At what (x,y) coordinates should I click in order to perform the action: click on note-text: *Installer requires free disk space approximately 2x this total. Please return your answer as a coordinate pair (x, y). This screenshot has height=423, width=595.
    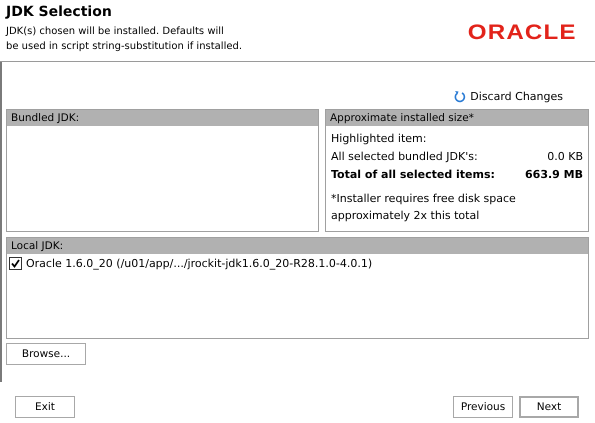
    Looking at the image, I should click on (424, 207).